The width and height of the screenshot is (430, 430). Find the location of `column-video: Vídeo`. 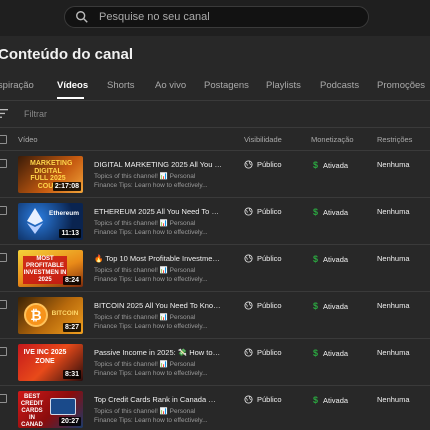

column-video: Vídeo is located at coordinates (28, 139).